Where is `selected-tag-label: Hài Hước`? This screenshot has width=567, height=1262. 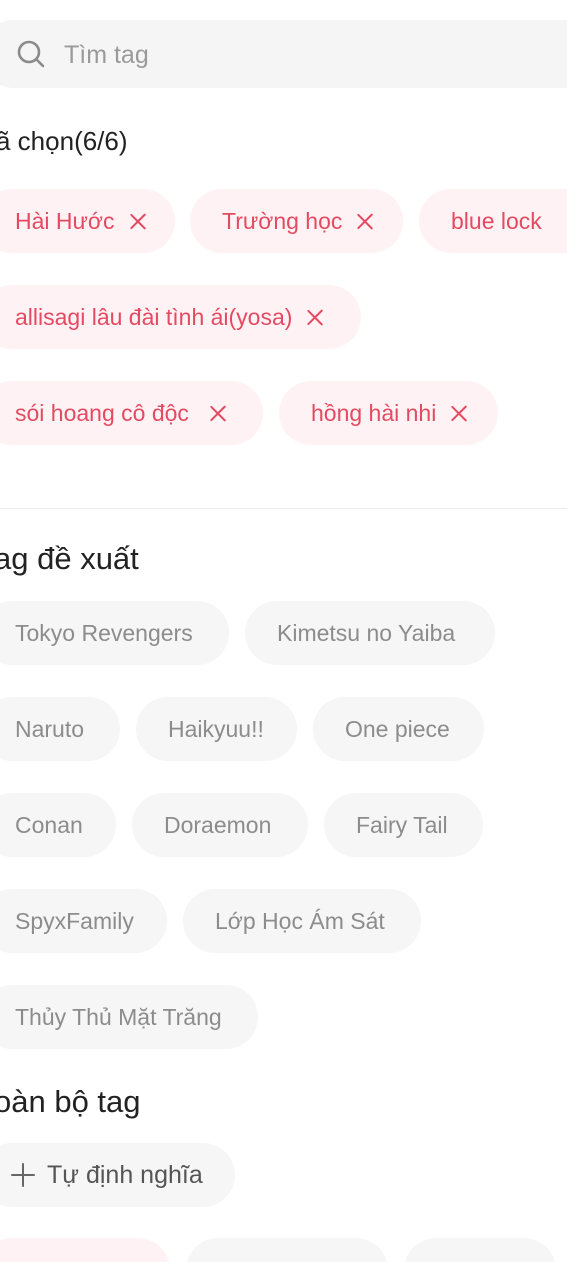
selected-tag-label: Hài Hước is located at coordinates (65, 220).